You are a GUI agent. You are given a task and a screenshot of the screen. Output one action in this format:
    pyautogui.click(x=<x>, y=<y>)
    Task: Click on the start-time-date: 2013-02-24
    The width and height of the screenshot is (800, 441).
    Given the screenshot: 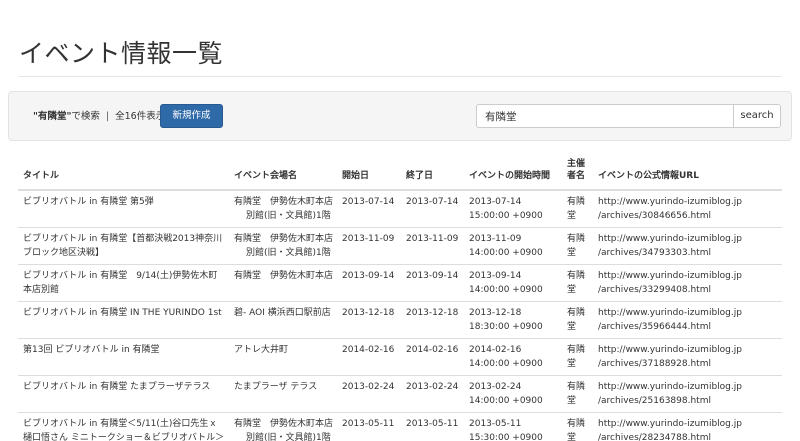 What is the action you would take?
    pyautogui.click(x=495, y=387)
    